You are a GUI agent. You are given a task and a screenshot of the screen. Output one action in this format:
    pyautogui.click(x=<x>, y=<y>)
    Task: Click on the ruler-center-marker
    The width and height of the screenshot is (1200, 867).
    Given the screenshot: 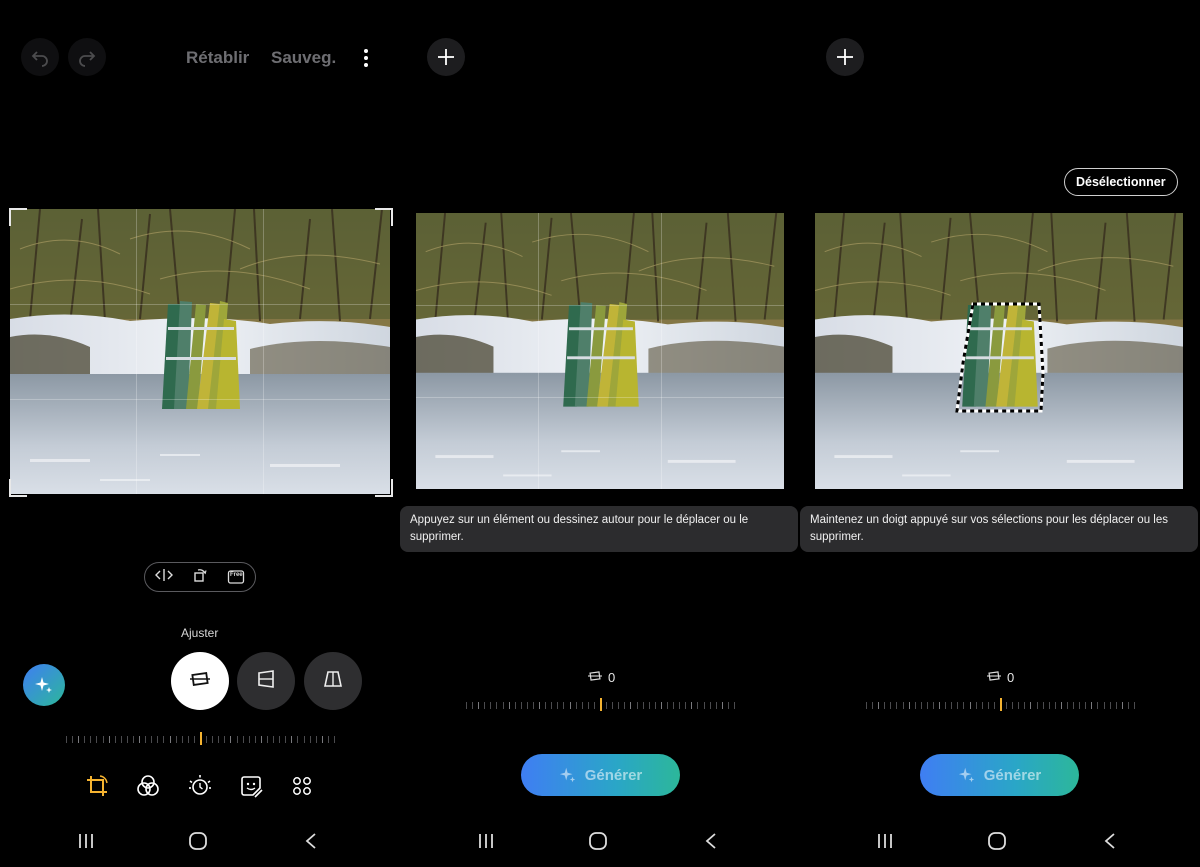 What is the action you would take?
    pyautogui.click(x=601, y=704)
    